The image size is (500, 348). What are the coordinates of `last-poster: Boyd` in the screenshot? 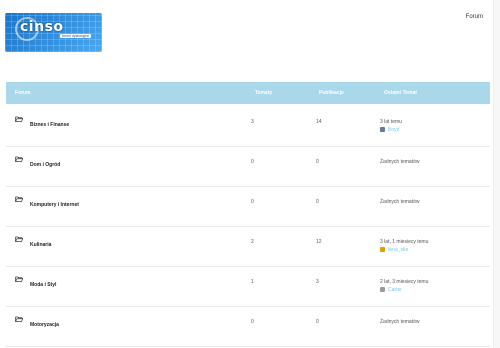 It's located at (389, 130).